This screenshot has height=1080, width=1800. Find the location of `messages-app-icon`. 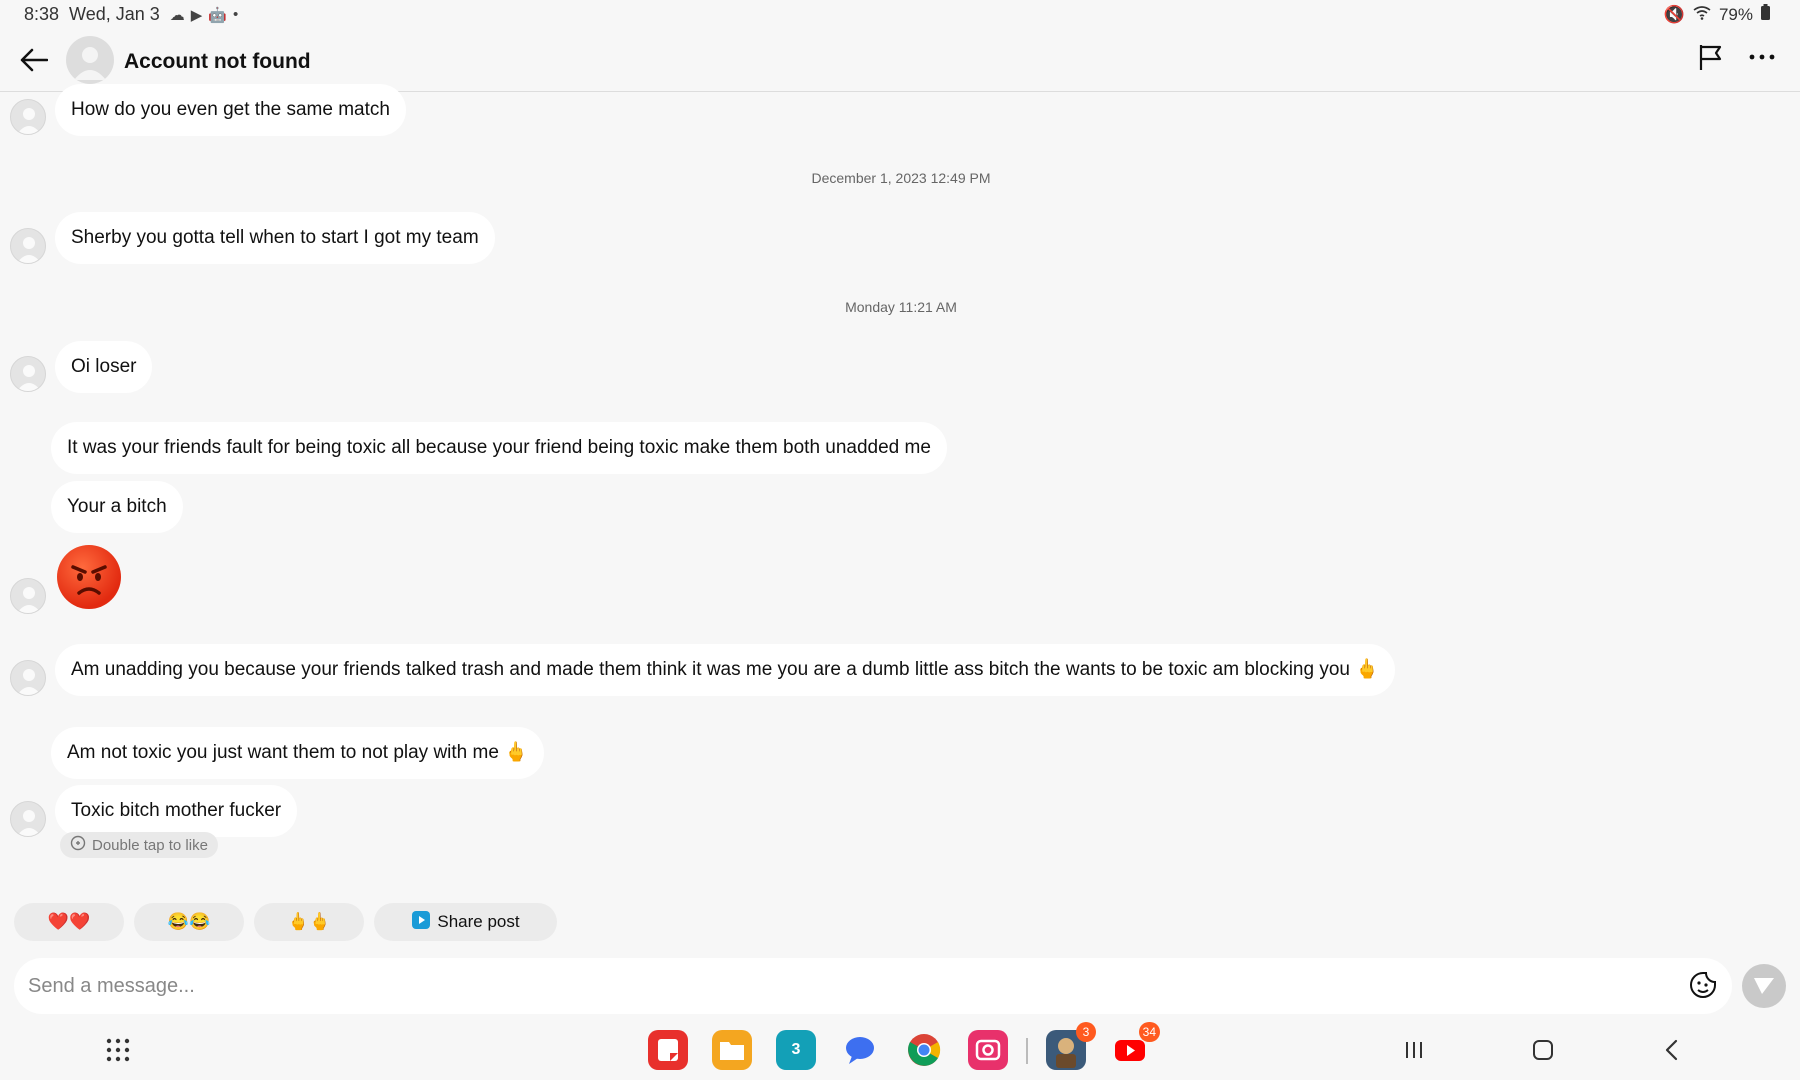

messages-app-icon is located at coordinates (860, 1050).